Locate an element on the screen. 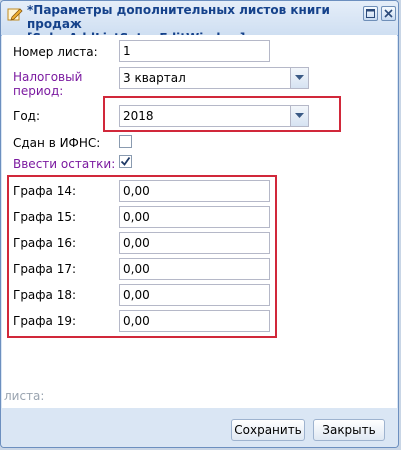 Image resolution: width=401 pixels, height=450 pixels. edit-window-icon is located at coordinates (15, 14).